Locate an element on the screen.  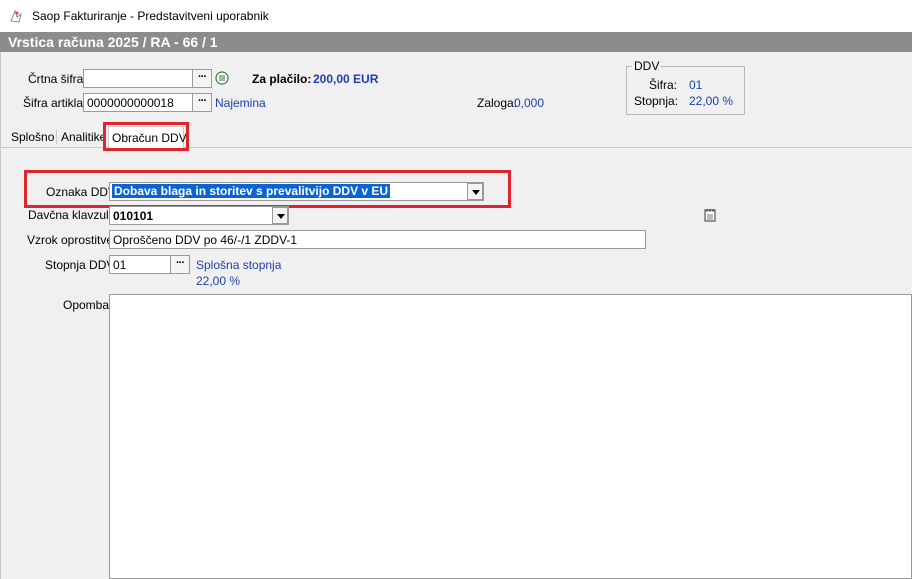
zaloga-label: Zaloga: is located at coordinates (497, 103).